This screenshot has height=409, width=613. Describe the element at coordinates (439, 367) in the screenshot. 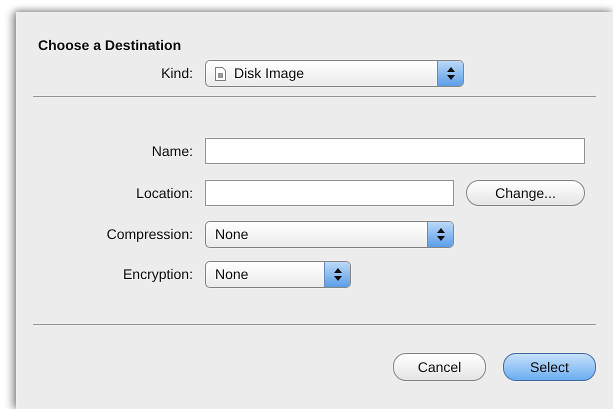

I see `dialog-button: Cancel` at that location.